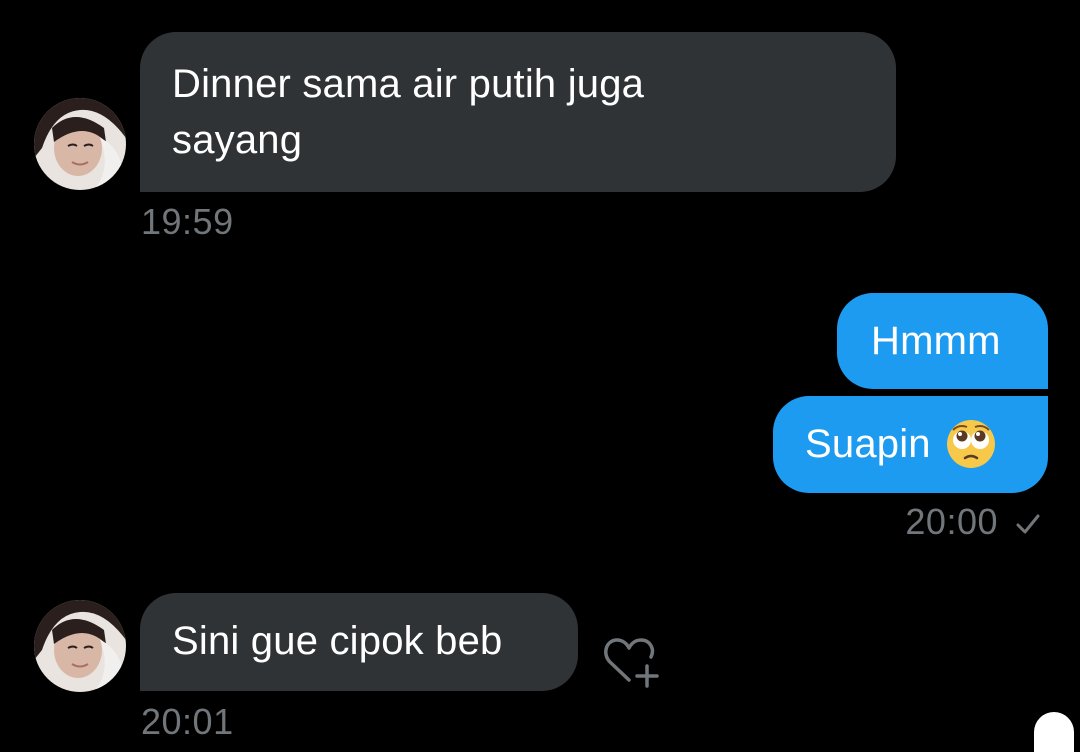 This screenshot has width=1080, height=752. Describe the element at coordinates (633, 662) in the screenshot. I see `add-reaction-heart-icon` at that location.